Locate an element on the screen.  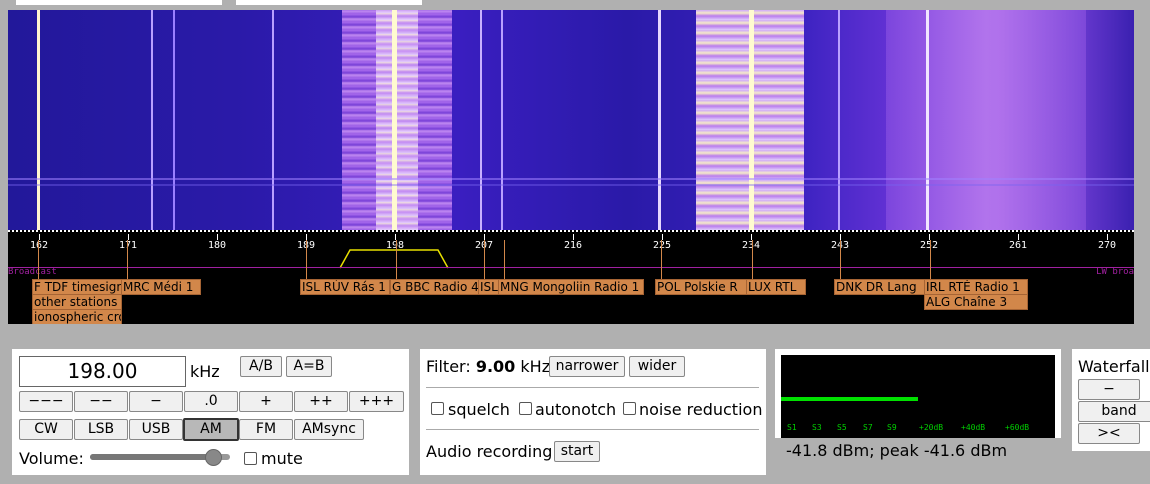
station-label: POL Polskie R is located at coordinates (703, 287).